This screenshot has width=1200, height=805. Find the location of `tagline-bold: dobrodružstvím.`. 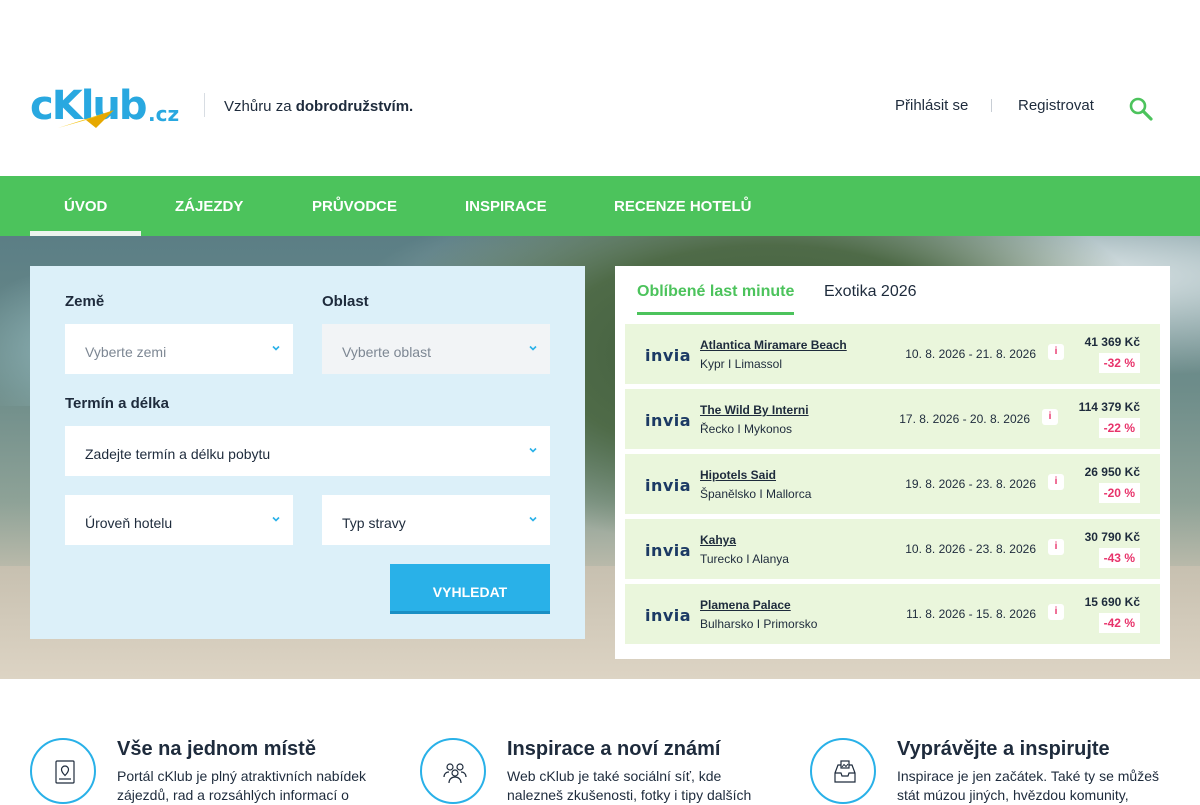

tagline-bold: dobrodružstvím. is located at coordinates (354, 106).